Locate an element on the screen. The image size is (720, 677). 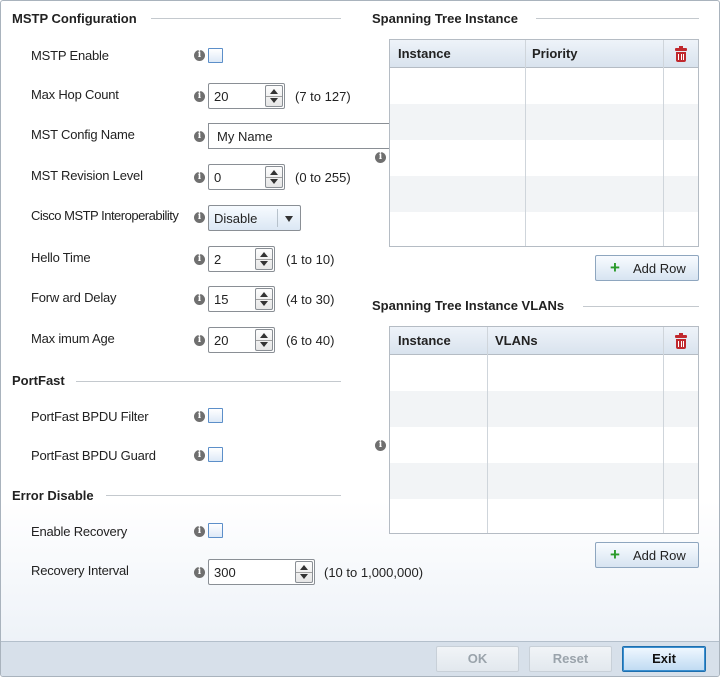
recovery-interval-value: 300 is located at coordinates (225, 572).